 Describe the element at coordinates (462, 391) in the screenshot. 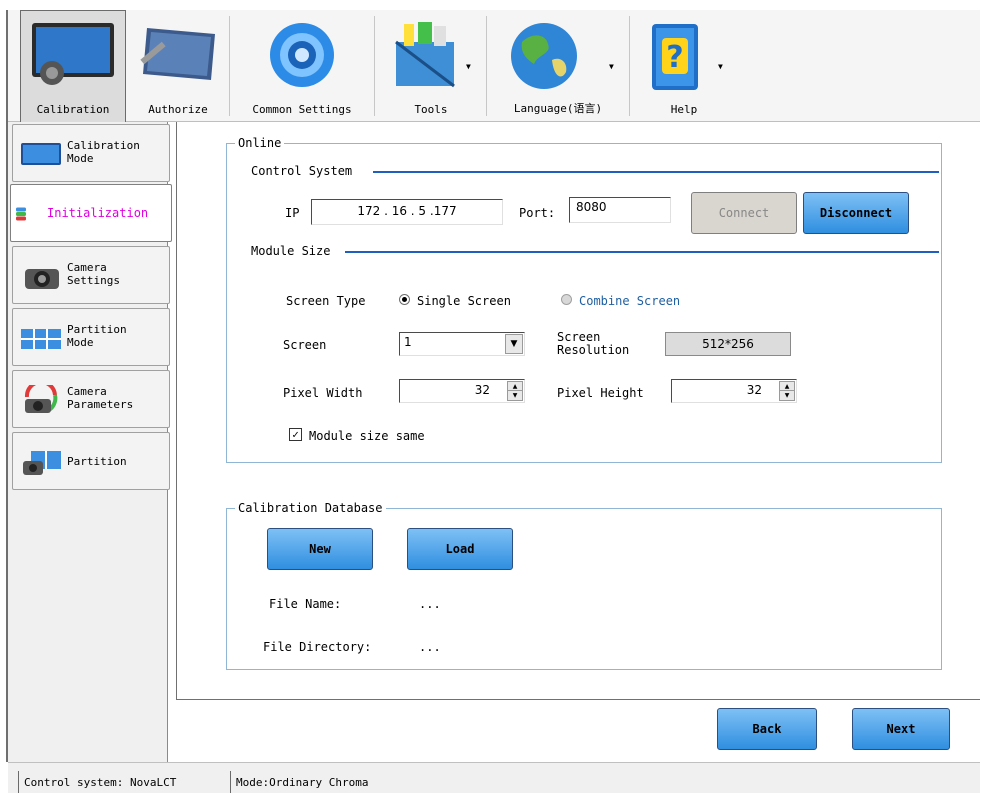

I see `pixel-width-stepper: 32 ▲ ▼` at that location.